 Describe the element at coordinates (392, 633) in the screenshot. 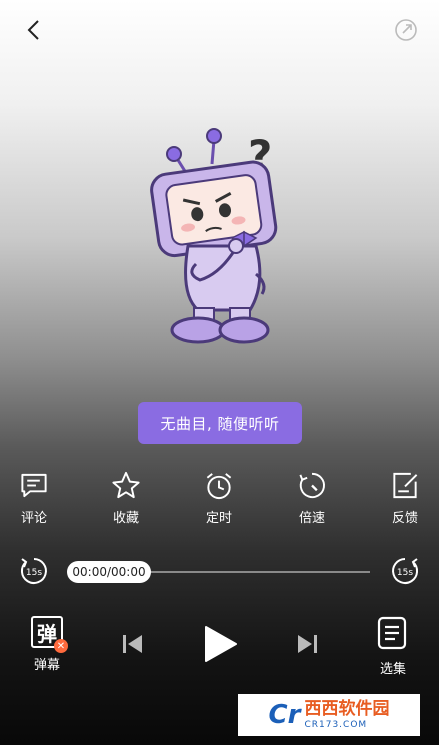

I see `playlist-icon` at that location.